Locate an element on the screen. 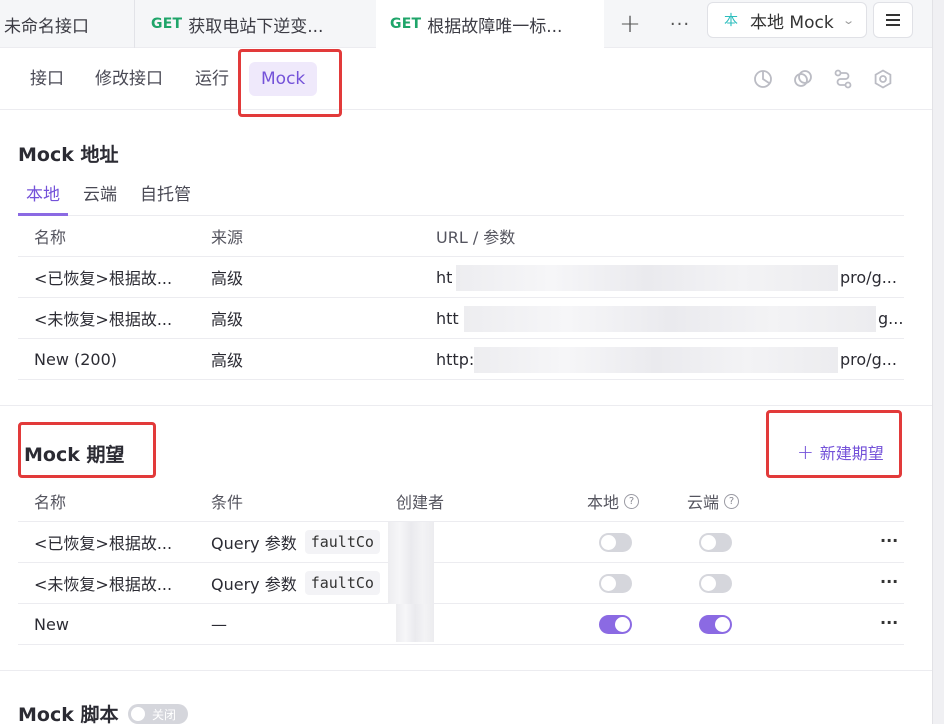  environment-select: 本 本地 Mock ⌄ is located at coordinates (787, 20).